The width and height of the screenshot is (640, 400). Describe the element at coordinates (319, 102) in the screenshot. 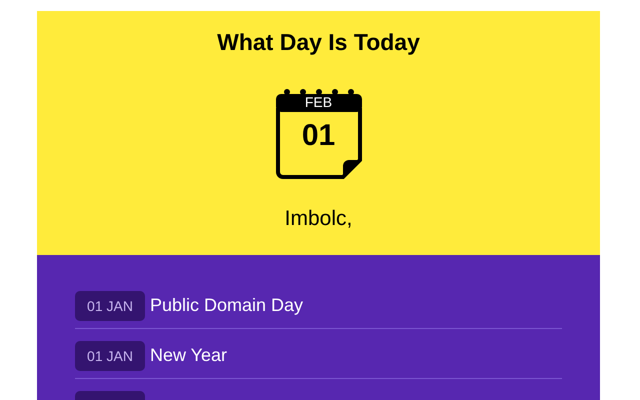

I see `calendar-month: FEB` at that location.